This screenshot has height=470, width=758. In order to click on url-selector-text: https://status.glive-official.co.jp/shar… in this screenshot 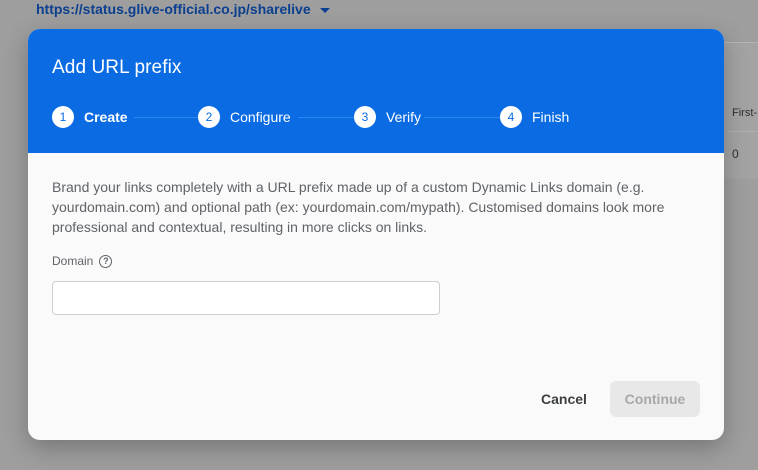, I will do `click(173, 9)`.